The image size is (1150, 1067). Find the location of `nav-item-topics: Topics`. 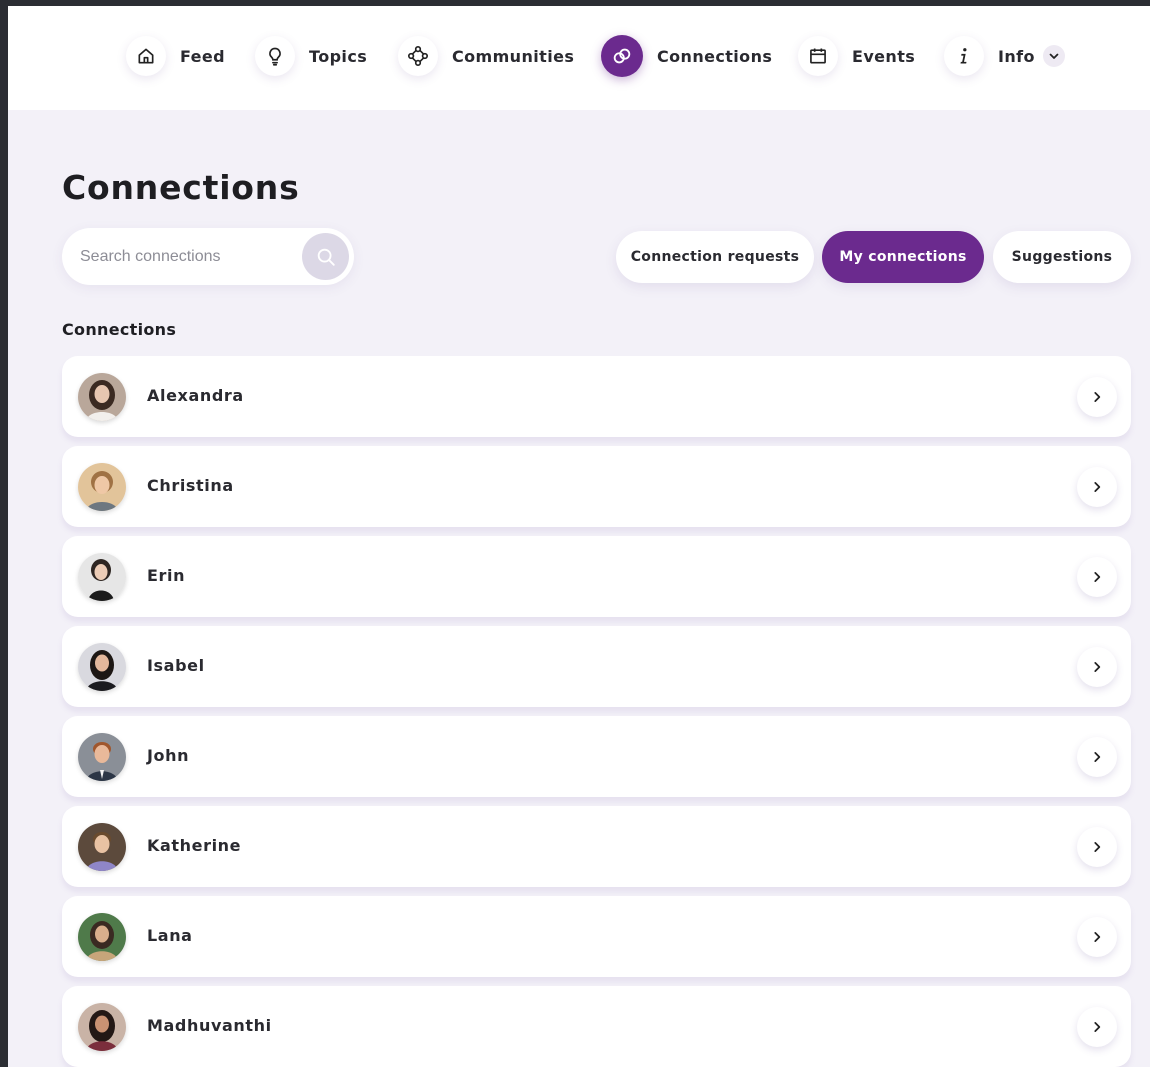

nav-item-topics: Topics is located at coordinates (311, 56).